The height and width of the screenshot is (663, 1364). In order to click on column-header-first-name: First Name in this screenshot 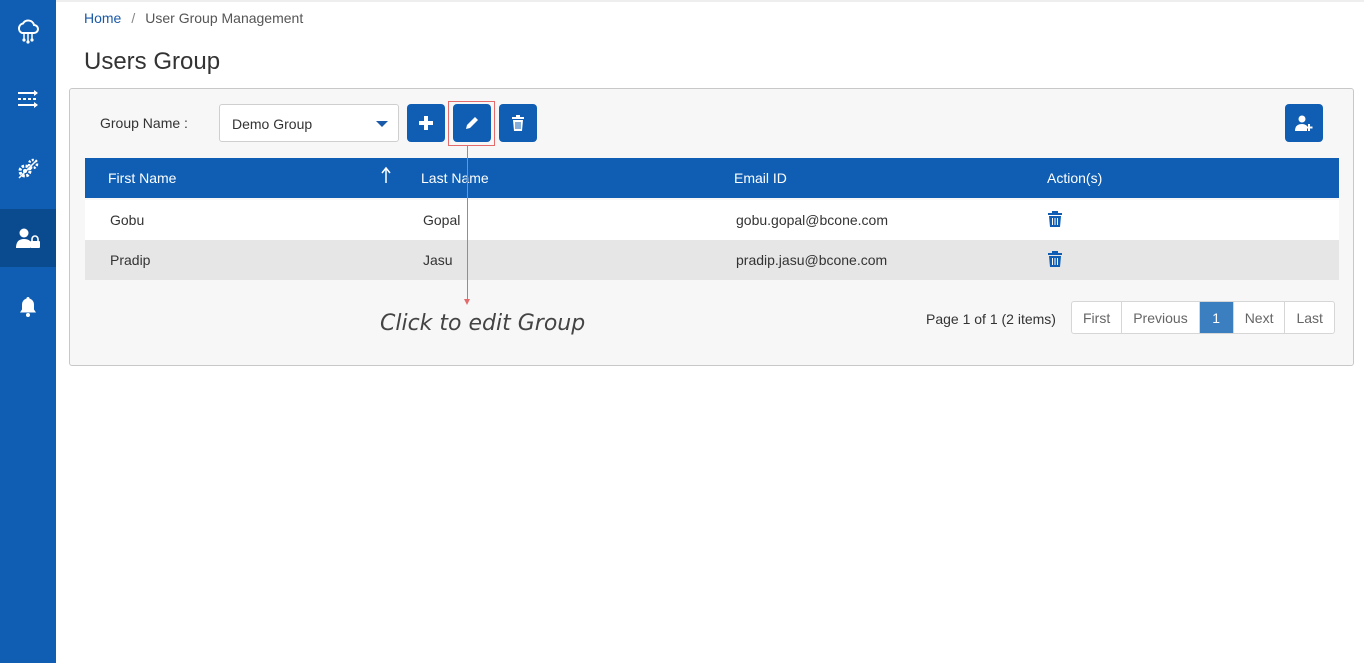, I will do `click(142, 178)`.